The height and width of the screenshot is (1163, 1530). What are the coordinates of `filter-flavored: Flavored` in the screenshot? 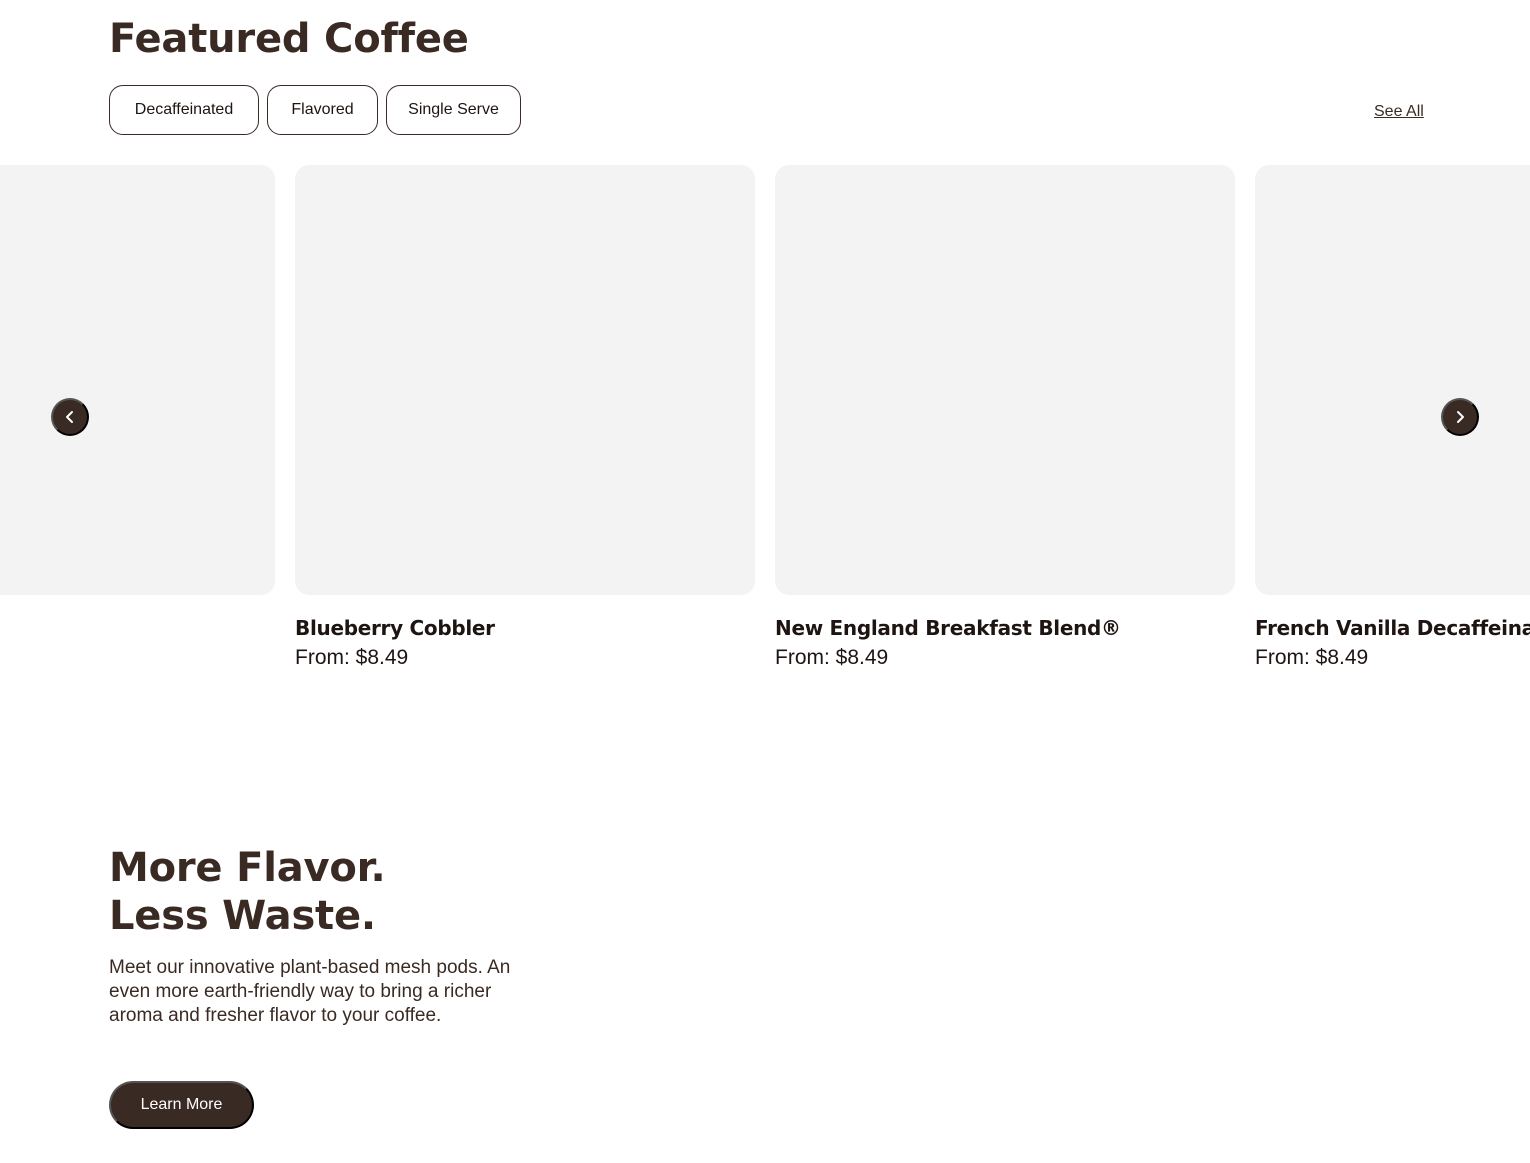 It's located at (322, 110).